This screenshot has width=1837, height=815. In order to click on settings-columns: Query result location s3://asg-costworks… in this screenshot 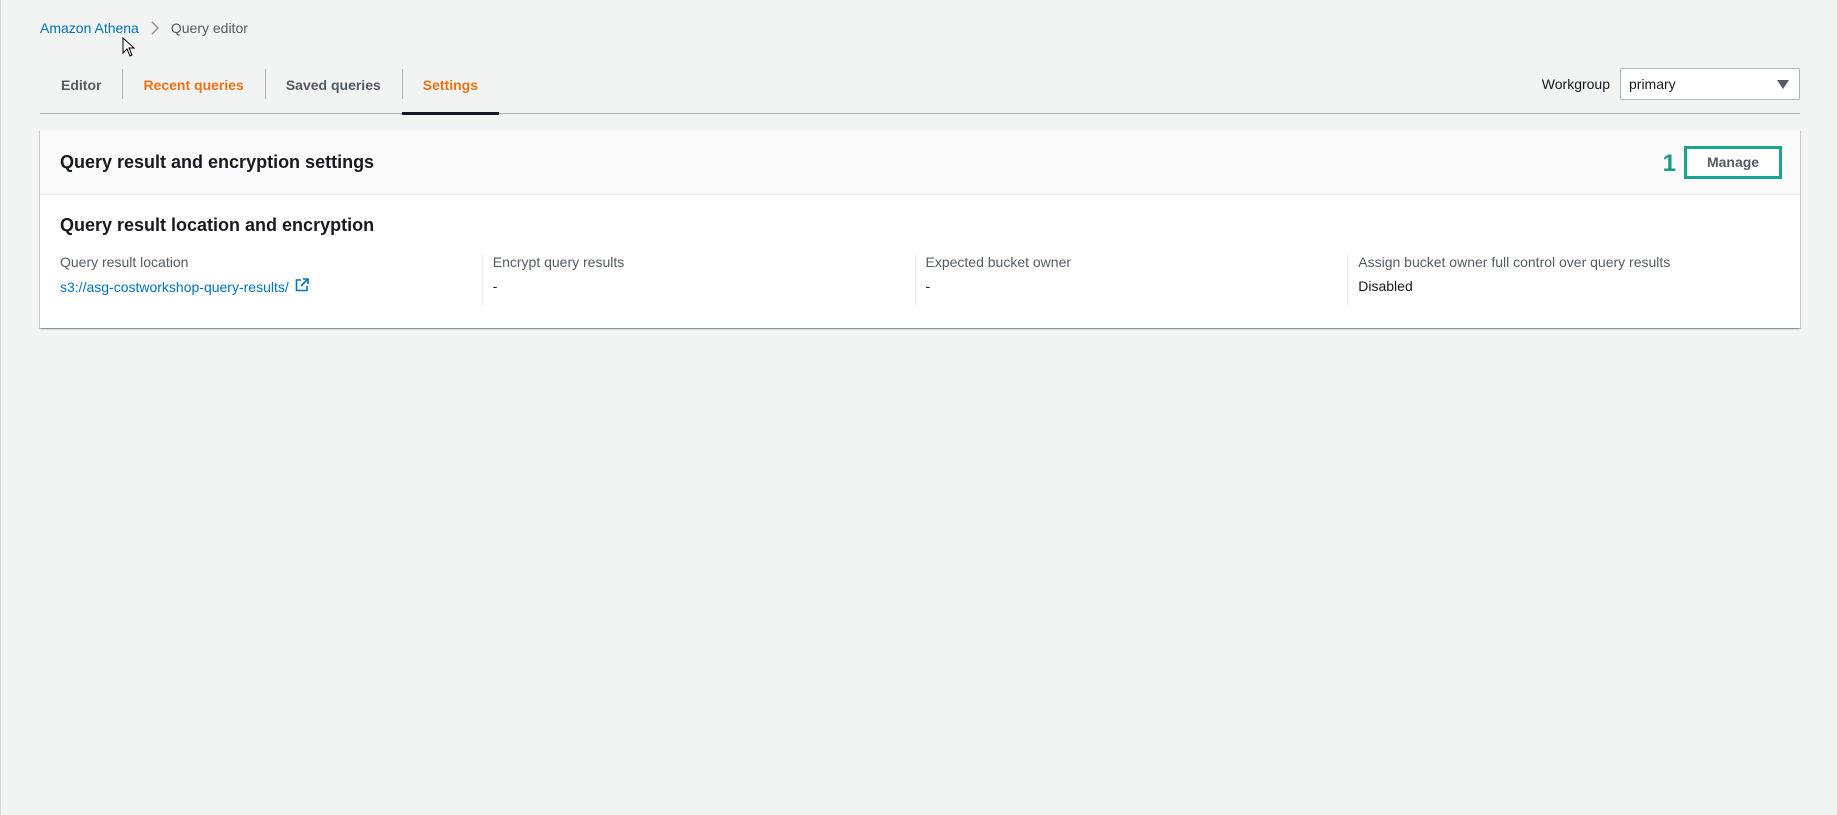, I will do `click(920, 280)`.